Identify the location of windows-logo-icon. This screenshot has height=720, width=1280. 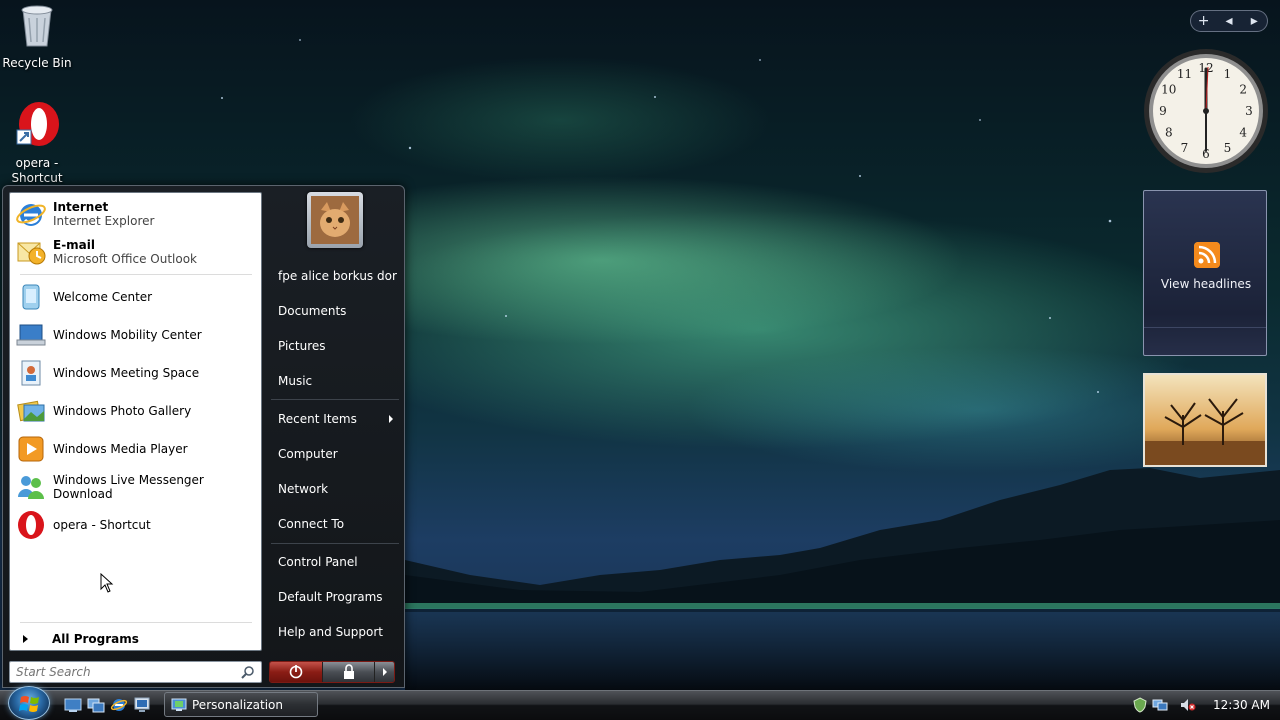
(29, 704).